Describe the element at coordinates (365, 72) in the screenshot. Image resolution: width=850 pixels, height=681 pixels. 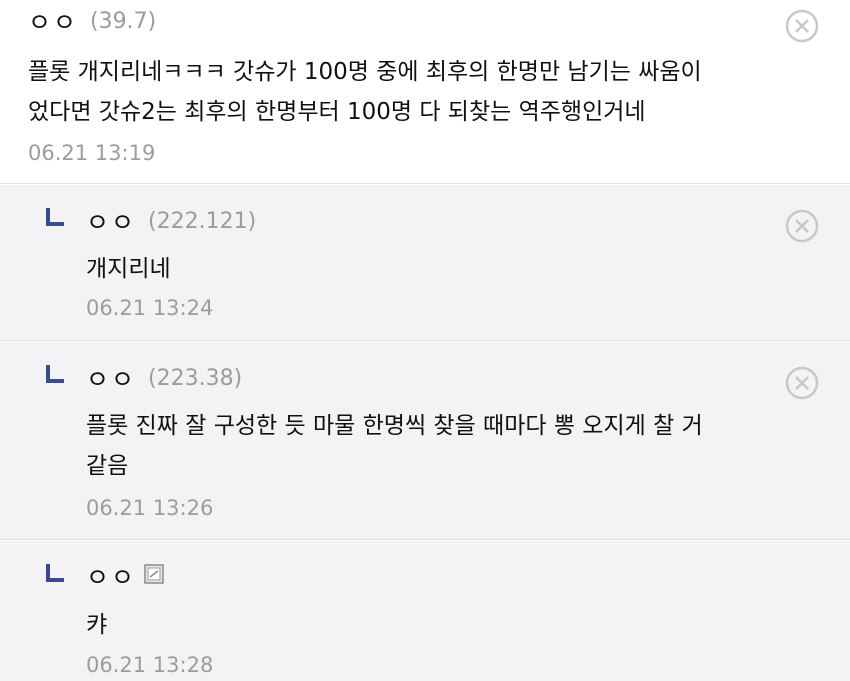
I see `comment-text-line: 플롯 개지리네ㅋㅋㅋ 갓슈가 100명 중에 최후의 한명만 남기는 싸움이` at that location.